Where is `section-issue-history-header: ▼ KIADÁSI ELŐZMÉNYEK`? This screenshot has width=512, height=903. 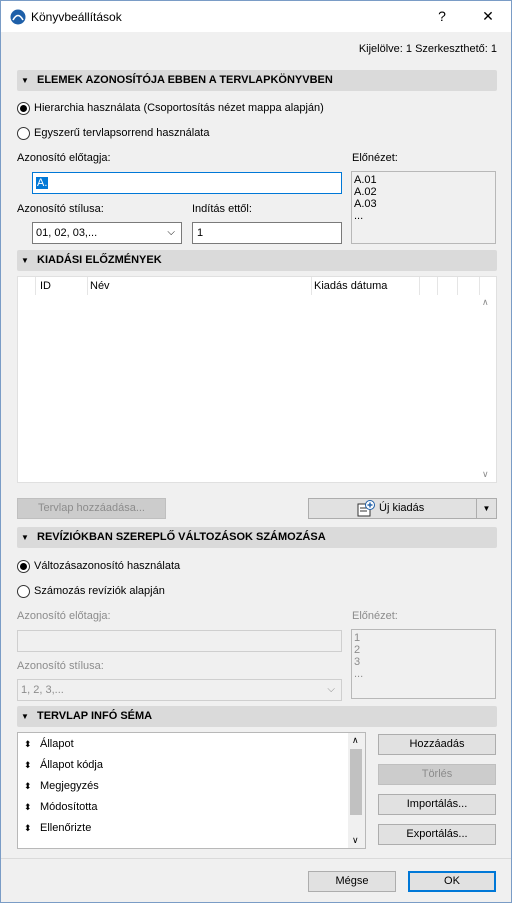 section-issue-history-header: ▼ KIADÁSI ELŐZMÉNYEK is located at coordinates (257, 260).